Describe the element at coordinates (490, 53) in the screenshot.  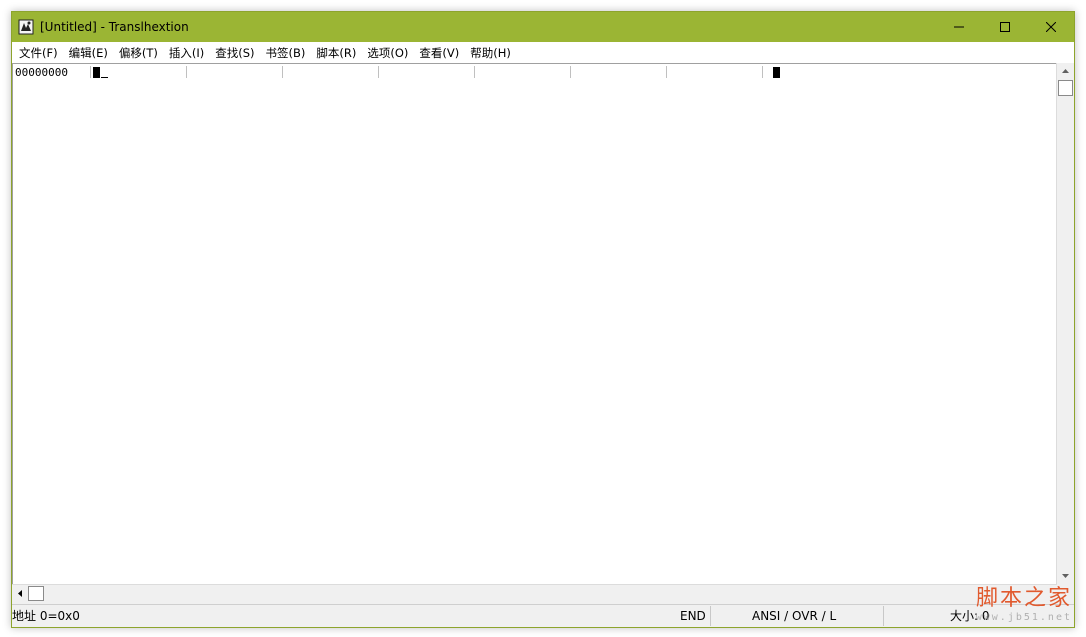
I see `menu-help: 帮助(H)` at that location.